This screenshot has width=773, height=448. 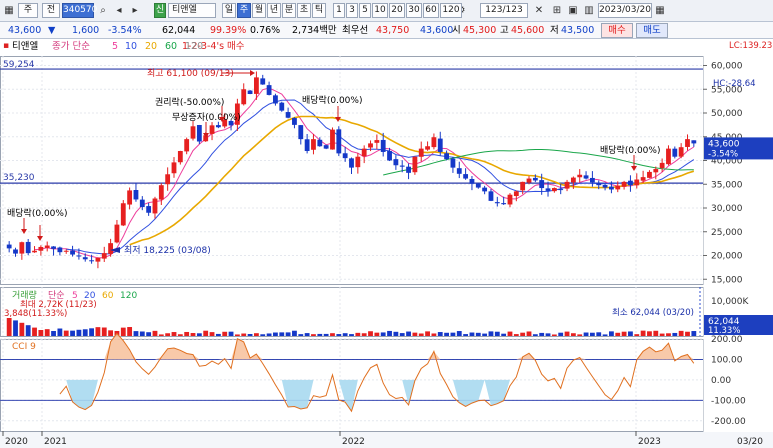 What do you see at coordinates (19, 178) in the screenshot?
I see `low-line-label: 35,230` at bounding box center [19, 178].